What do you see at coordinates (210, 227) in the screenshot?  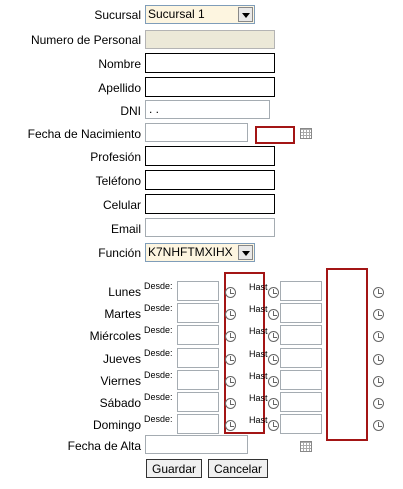 I see `email-field` at bounding box center [210, 227].